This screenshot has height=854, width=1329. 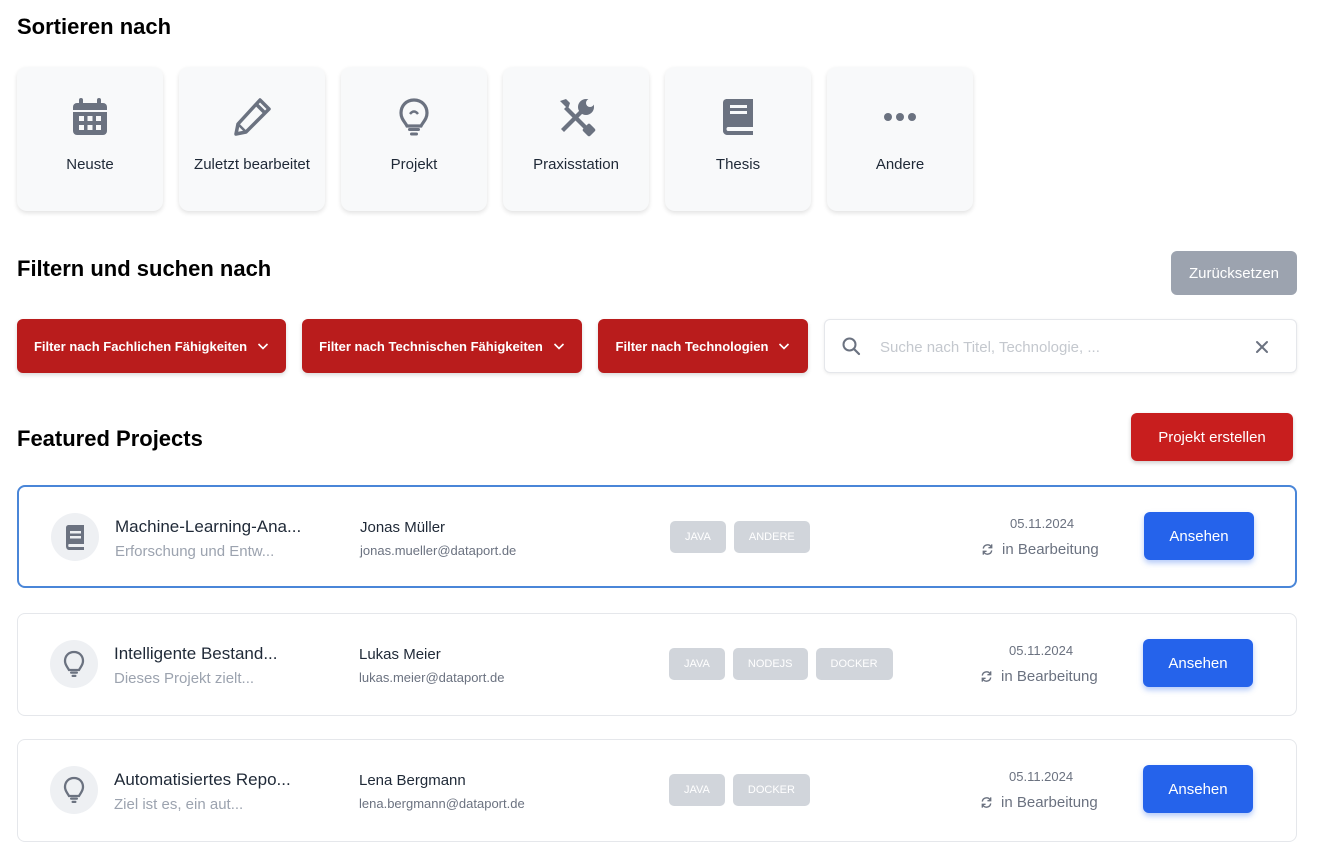 What do you see at coordinates (412, 780) in the screenshot?
I see `project-owner-name: Lena Bergmann` at bounding box center [412, 780].